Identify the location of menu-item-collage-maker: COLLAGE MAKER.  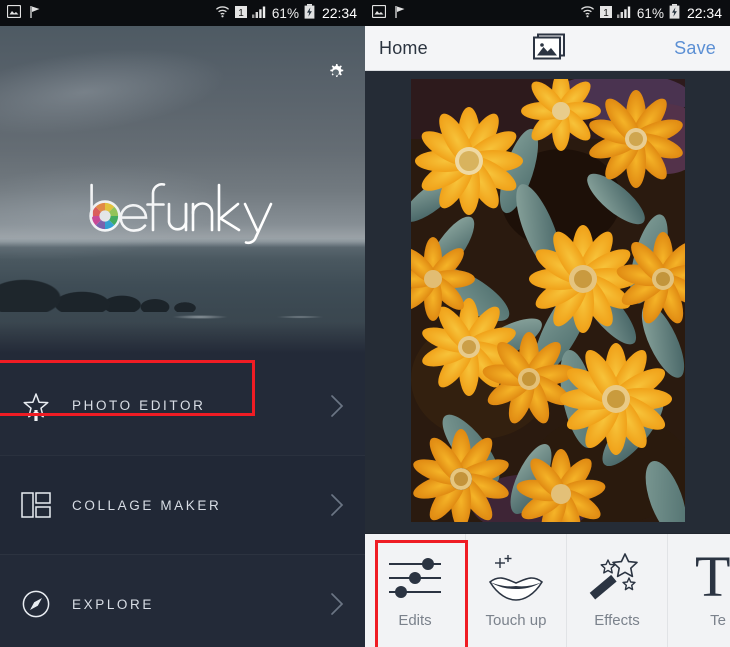
(182, 504).